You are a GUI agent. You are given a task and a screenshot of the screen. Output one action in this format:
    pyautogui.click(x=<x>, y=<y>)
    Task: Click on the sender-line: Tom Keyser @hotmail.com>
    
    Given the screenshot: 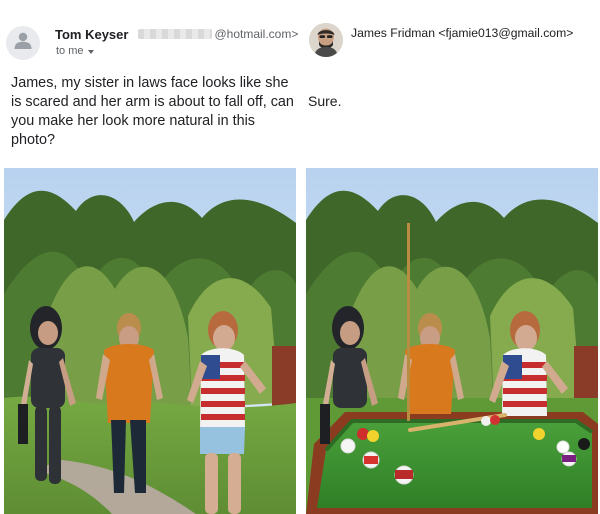 What is the action you would take?
    pyautogui.click(x=176, y=34)
    